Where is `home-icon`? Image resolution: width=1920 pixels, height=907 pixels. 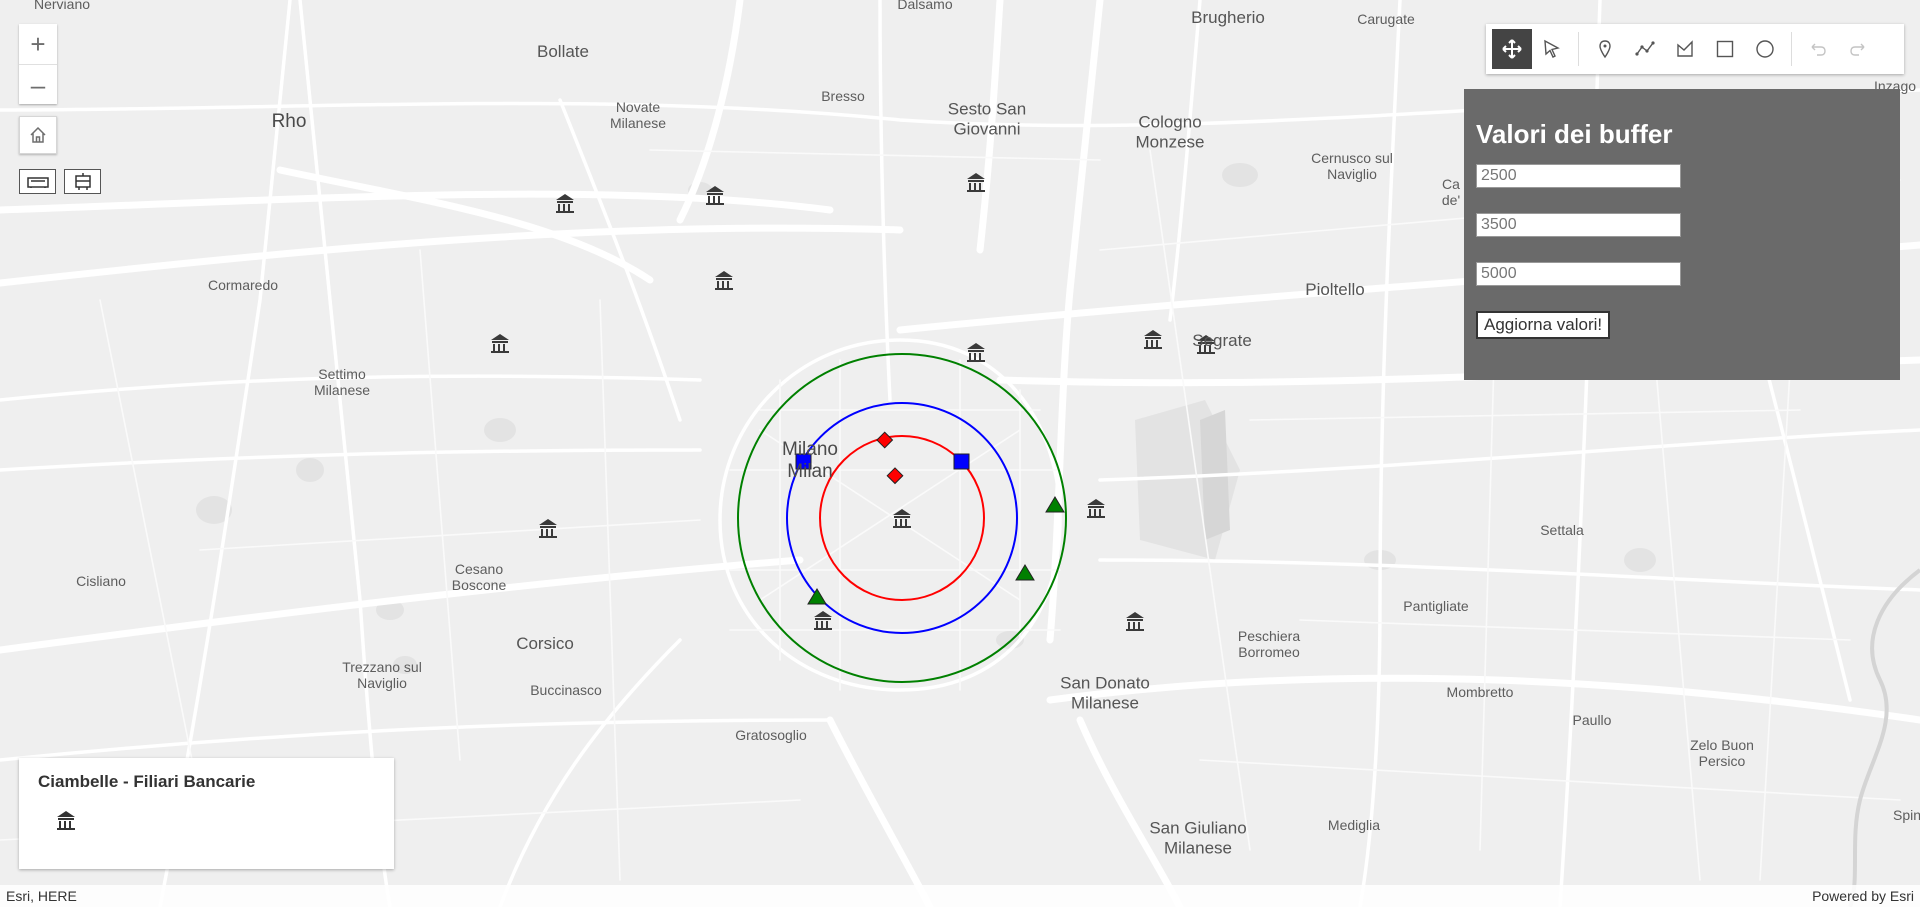
home-icon is located at coordinates (38, 134).